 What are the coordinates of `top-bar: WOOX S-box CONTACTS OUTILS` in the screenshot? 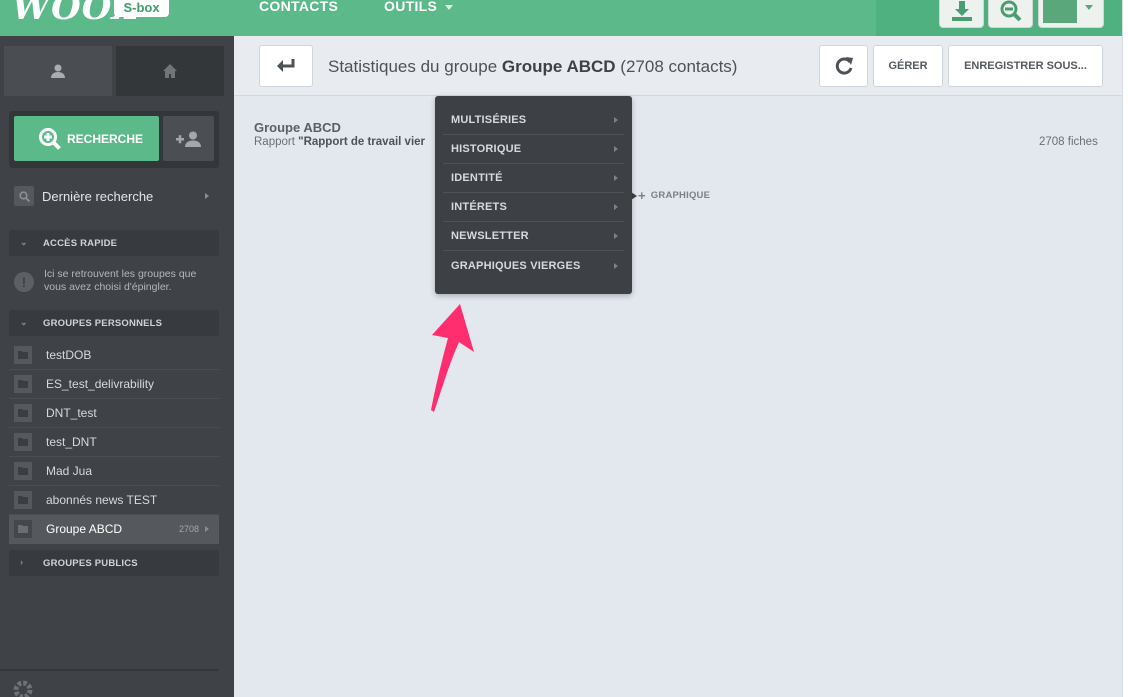 It's located at (564, 18).